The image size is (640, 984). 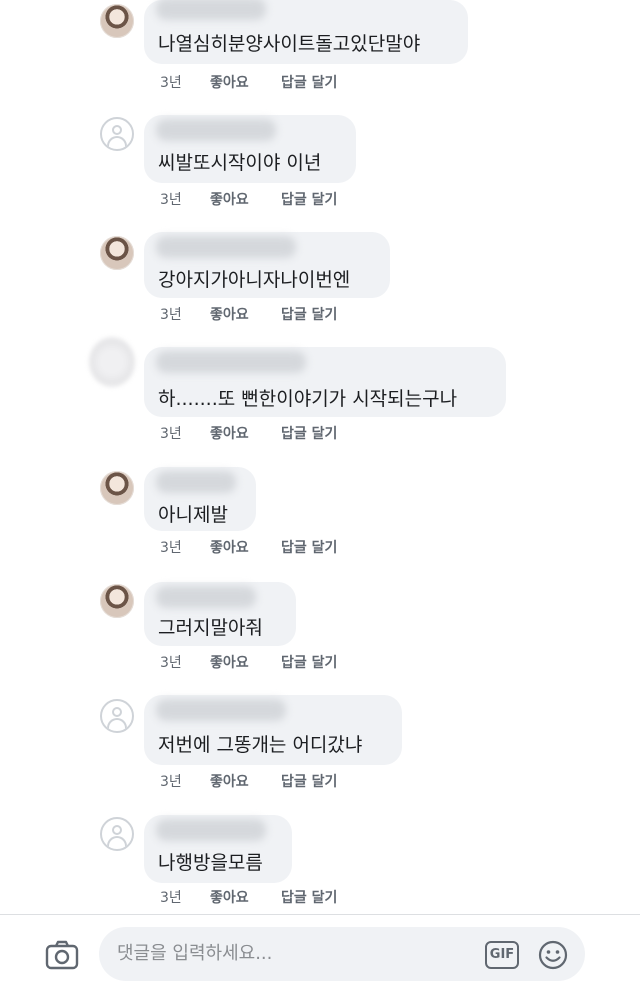 What do you see at coordinates (289, 44) in the screenshot?
I see `comment-text: 나열심히분양사이트돌고있단말야` at bounding box center [289, 44].